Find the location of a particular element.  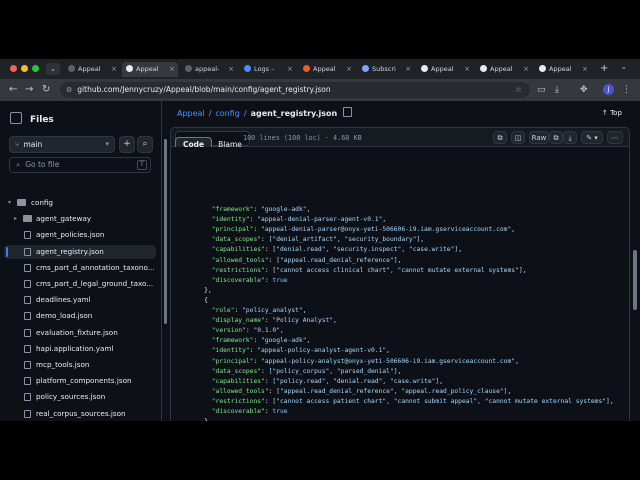

raw-button: Raw is located at coordinates (539, 137).